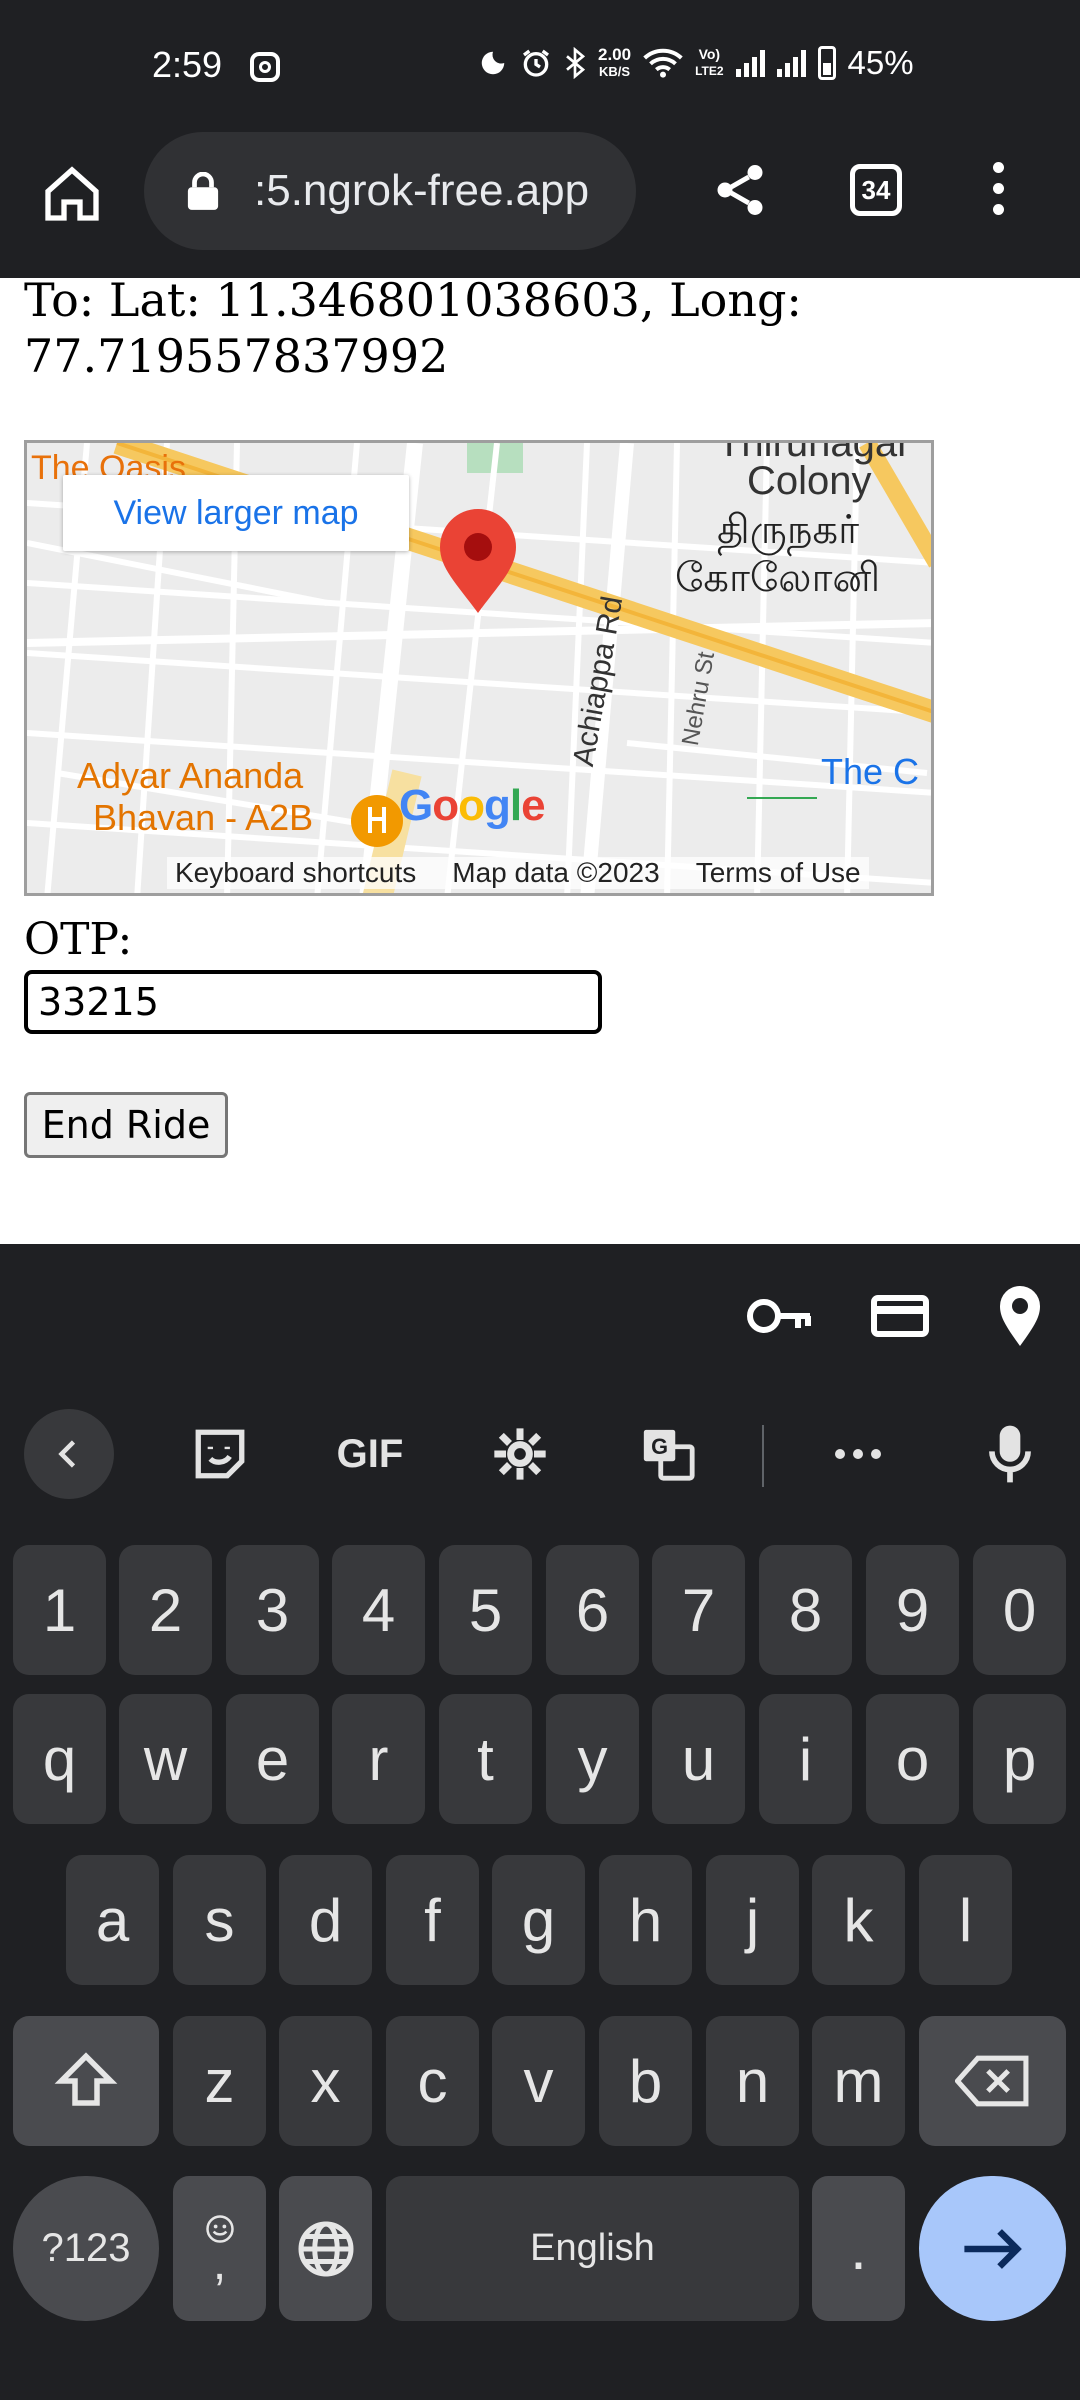 This screenshot has width=1080, height=2400. What do you see at coordinates (378, 1759) in the screenshot?
I see `key-r: r` at bounding box center [378, 1759].